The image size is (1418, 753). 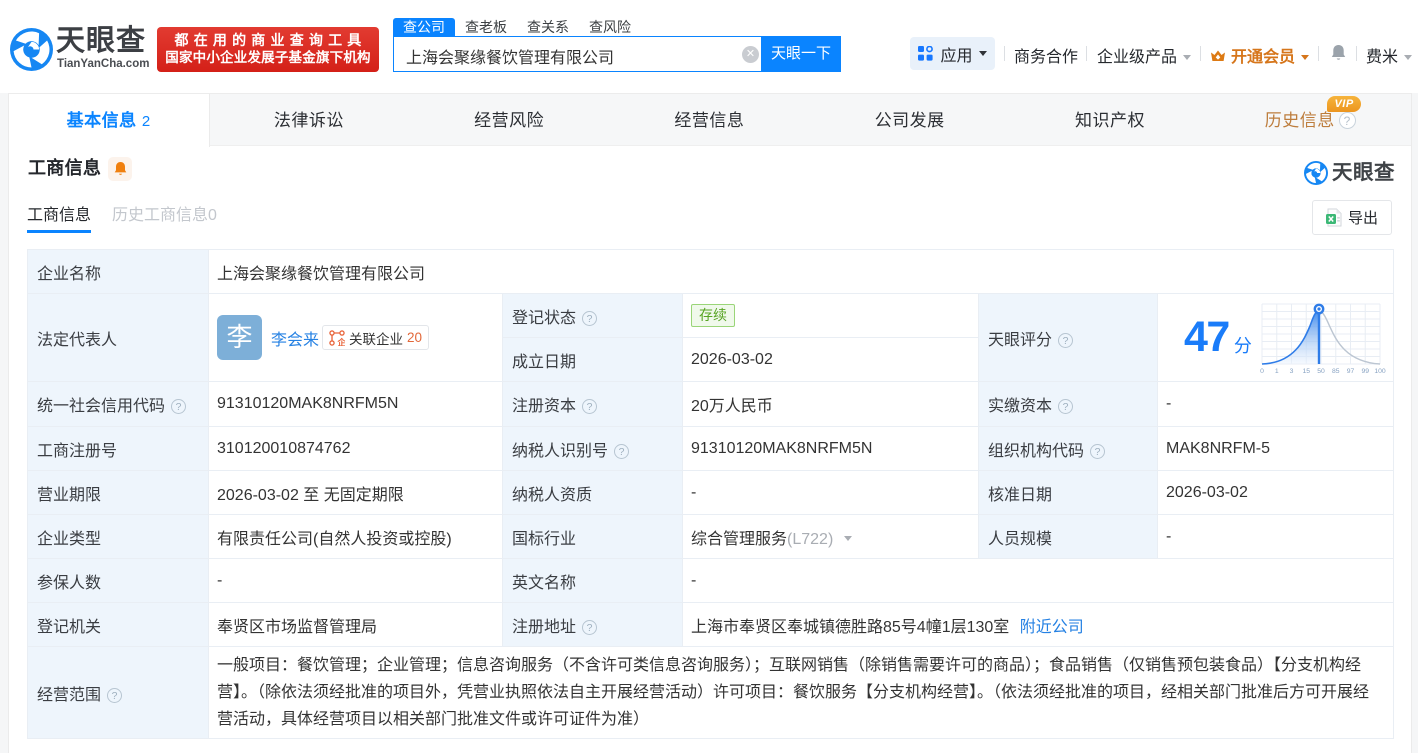 I want to click on svg-text: 0, so click(x=1262, y=371).